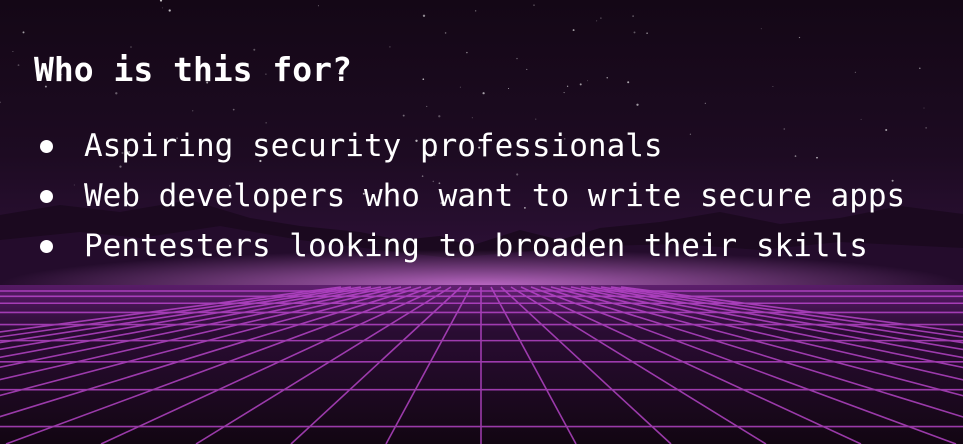  I want to click on bullet-text: Aspiring security professionals, so click(373, 146).